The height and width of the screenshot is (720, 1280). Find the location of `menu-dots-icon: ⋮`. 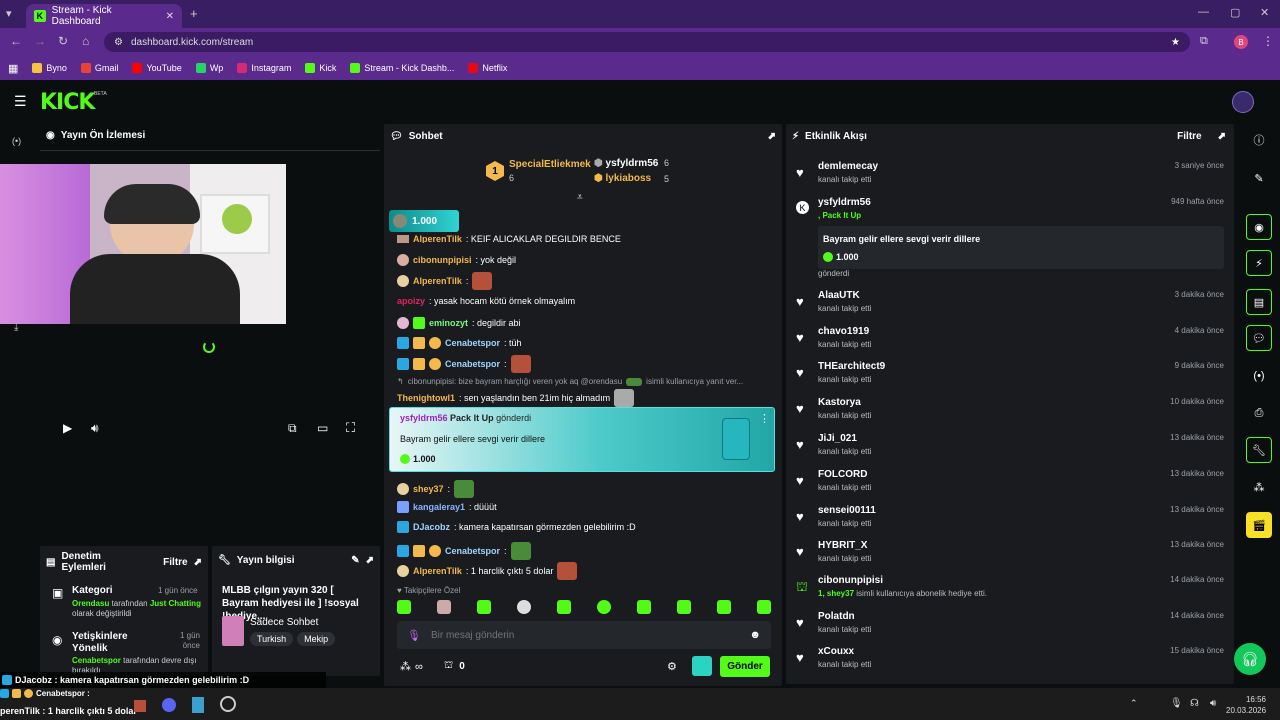

menu-dots-icon: ⋮ is located at coordinates (1268, 41).